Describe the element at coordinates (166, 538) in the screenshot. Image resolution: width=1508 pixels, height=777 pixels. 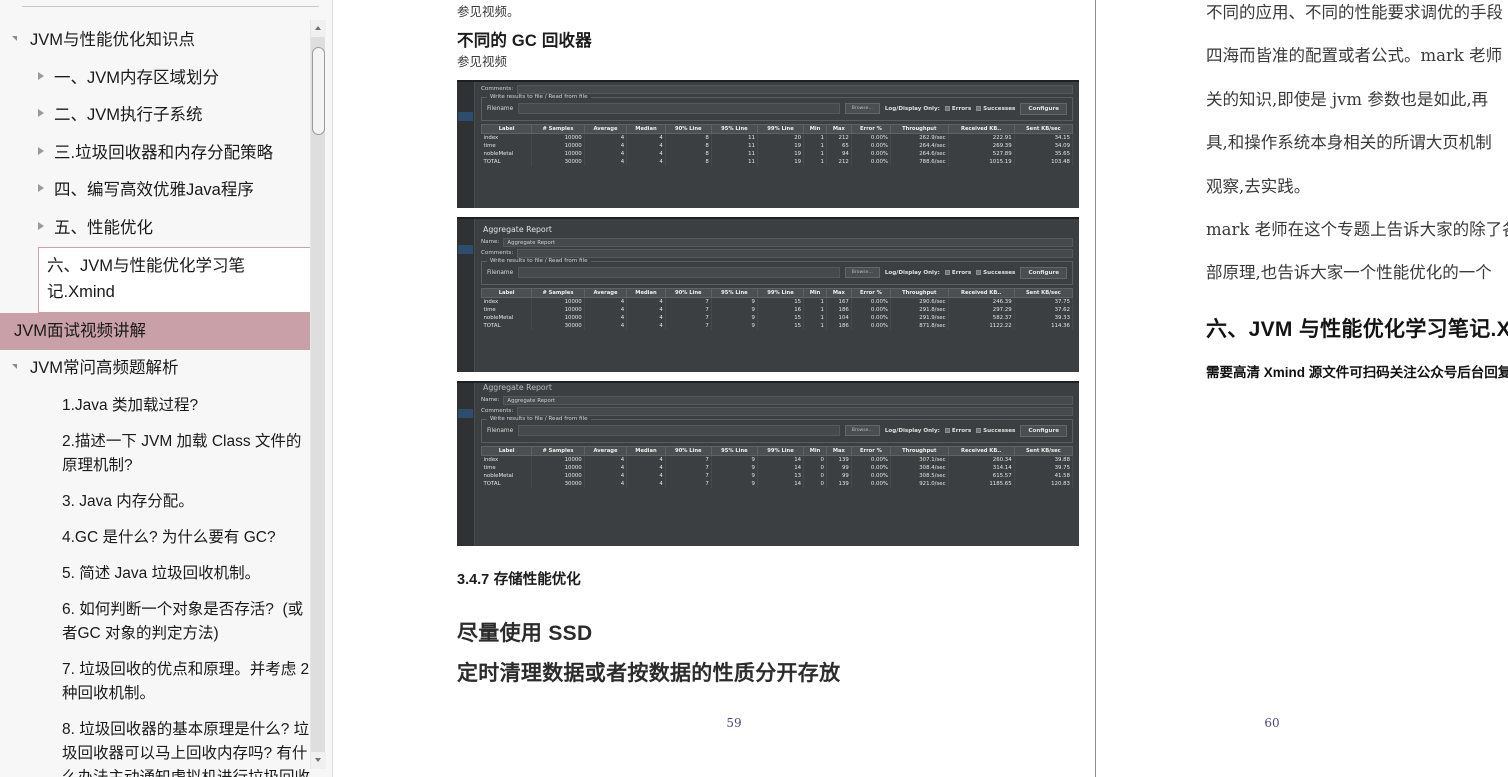
I see `outline-item-12: 4.GC 是什么? 为什么要有 GC?` at that location.